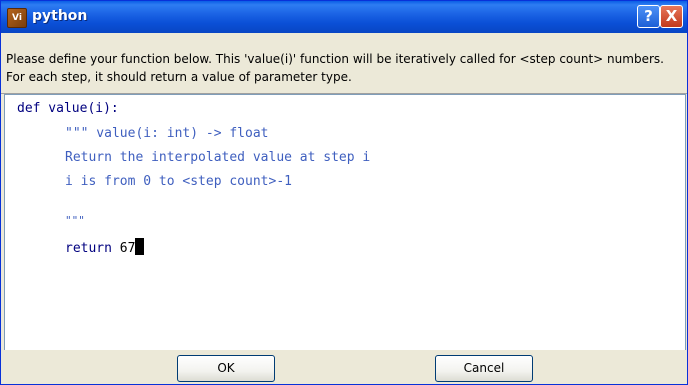 The image size is (688, 385). I want to click on code-line-6: return 67, so click(105, 247).